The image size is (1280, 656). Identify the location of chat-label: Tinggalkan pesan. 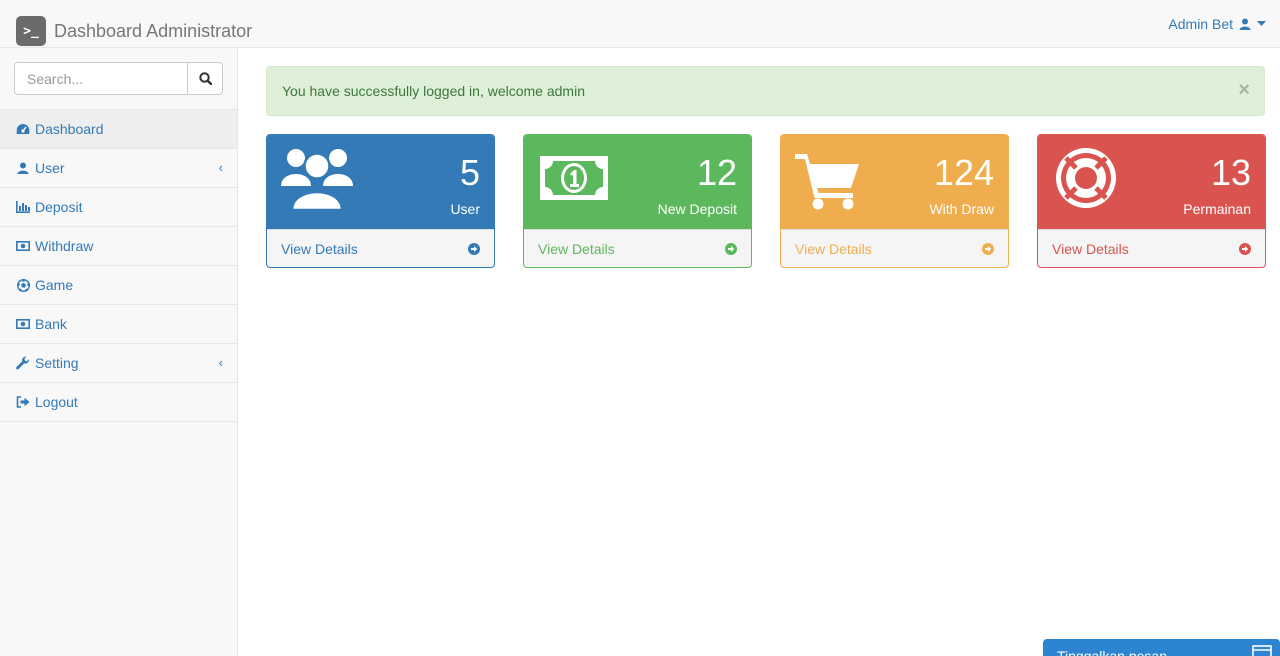
(1112, 652).